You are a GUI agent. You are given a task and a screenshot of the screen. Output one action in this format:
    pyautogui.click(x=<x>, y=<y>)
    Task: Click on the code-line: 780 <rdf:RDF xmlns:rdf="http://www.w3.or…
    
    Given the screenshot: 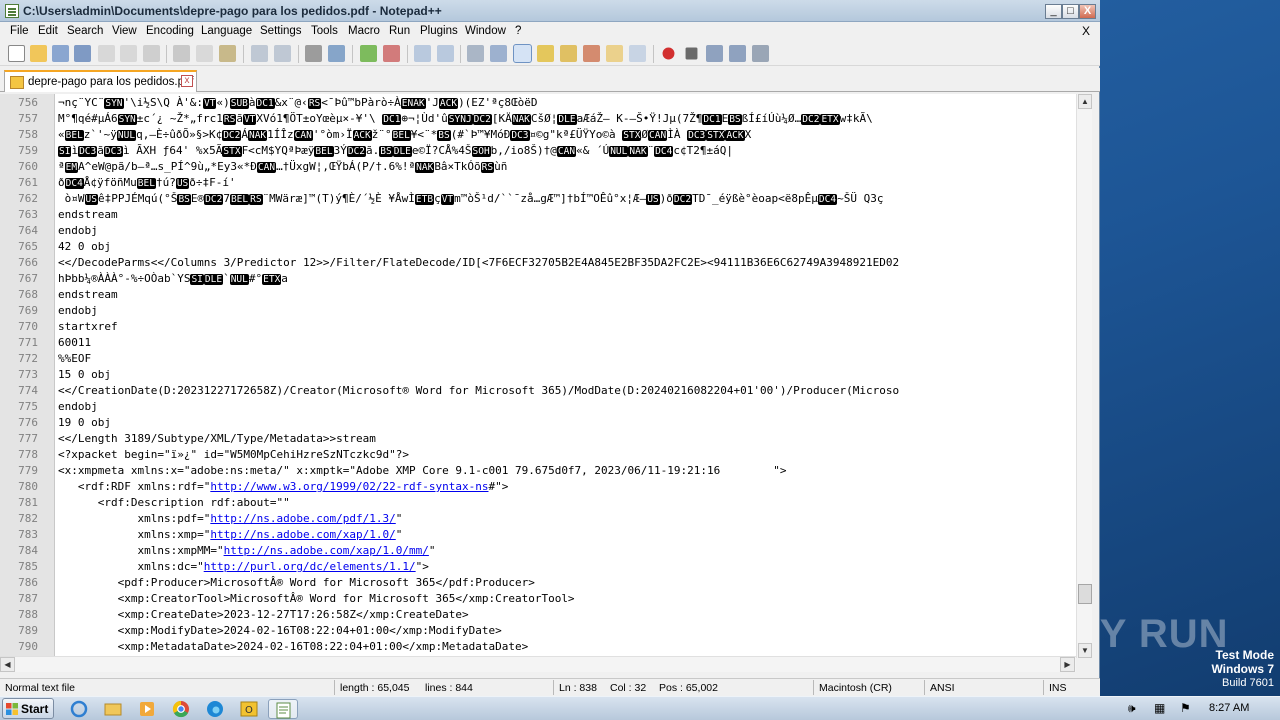 What is the action you would take?
    pyautogui.click(x=538, y=488)
    